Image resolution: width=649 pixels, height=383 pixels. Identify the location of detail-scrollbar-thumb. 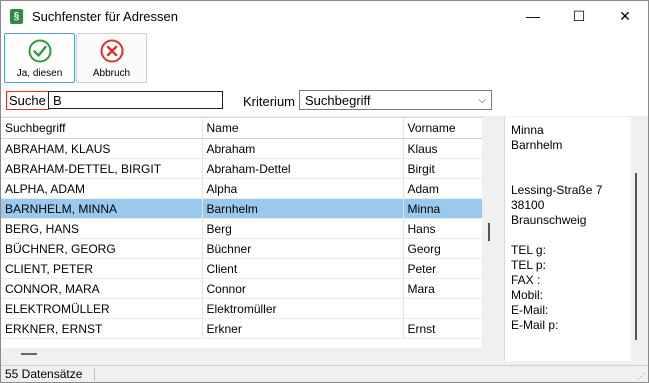
(636, 256).